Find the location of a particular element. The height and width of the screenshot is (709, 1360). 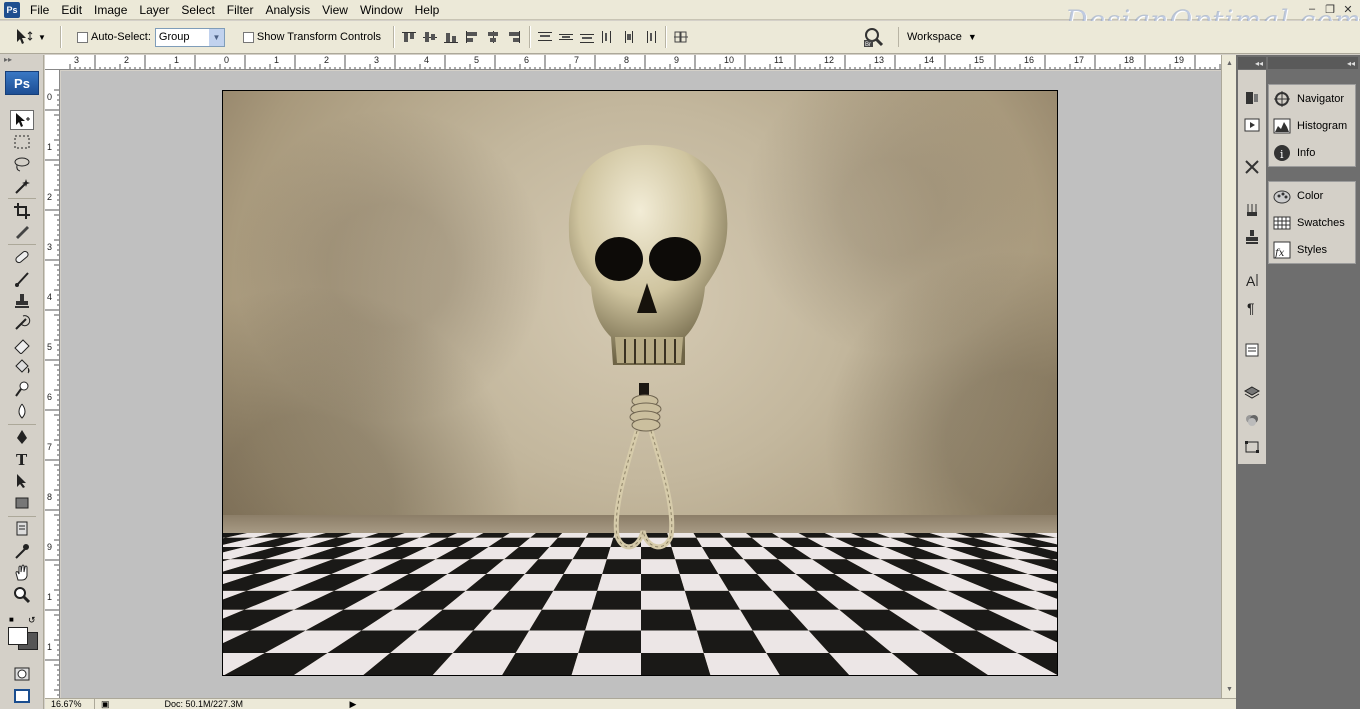

move-tool is located at coordinates (22, 120).